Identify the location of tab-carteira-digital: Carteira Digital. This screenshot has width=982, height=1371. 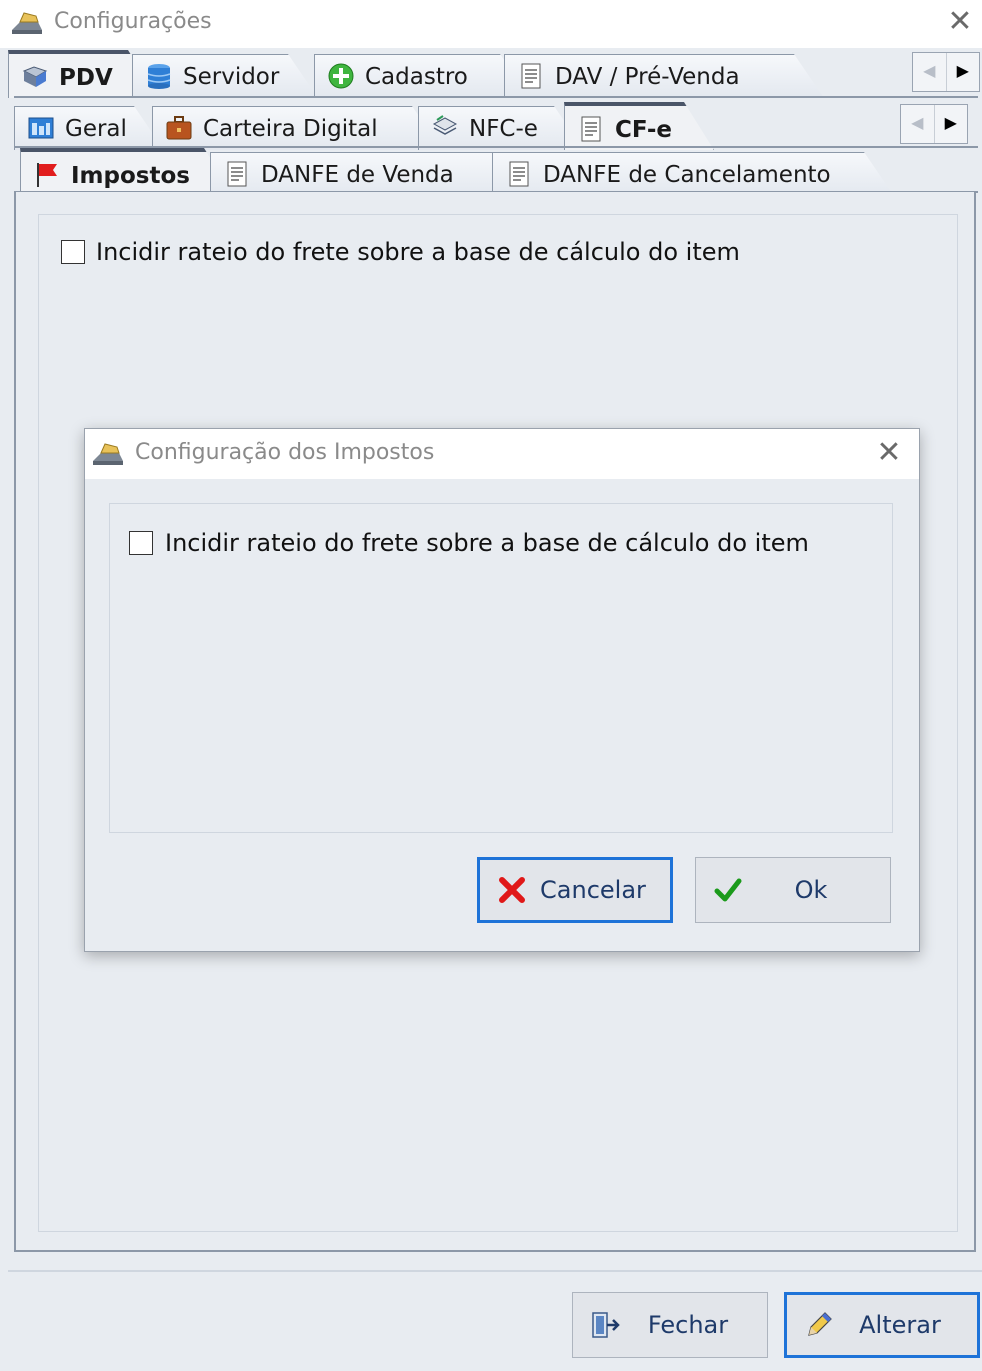
(297, 128).